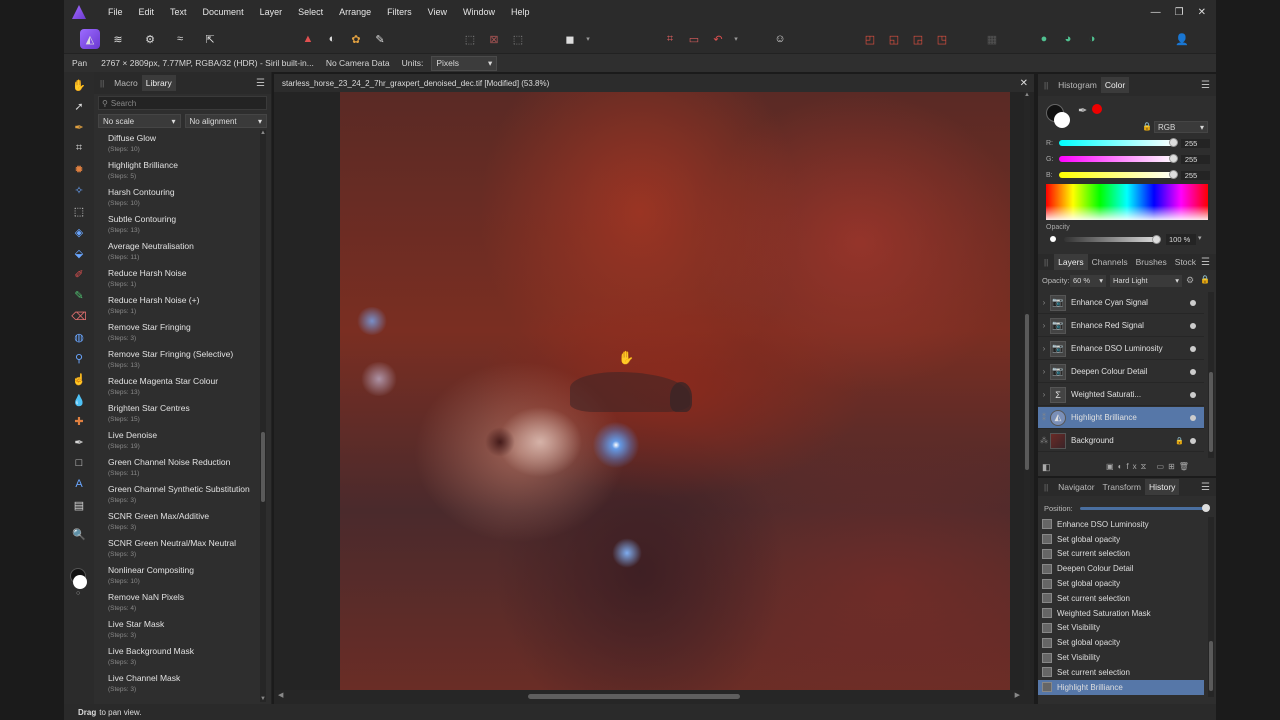 The height and width of the screenshot is (720, 1280). What do you see at coordinates (1044, 39) in the screenshot?
I see `boolean-add-icon: ●` at bounding box center [1044, 39].